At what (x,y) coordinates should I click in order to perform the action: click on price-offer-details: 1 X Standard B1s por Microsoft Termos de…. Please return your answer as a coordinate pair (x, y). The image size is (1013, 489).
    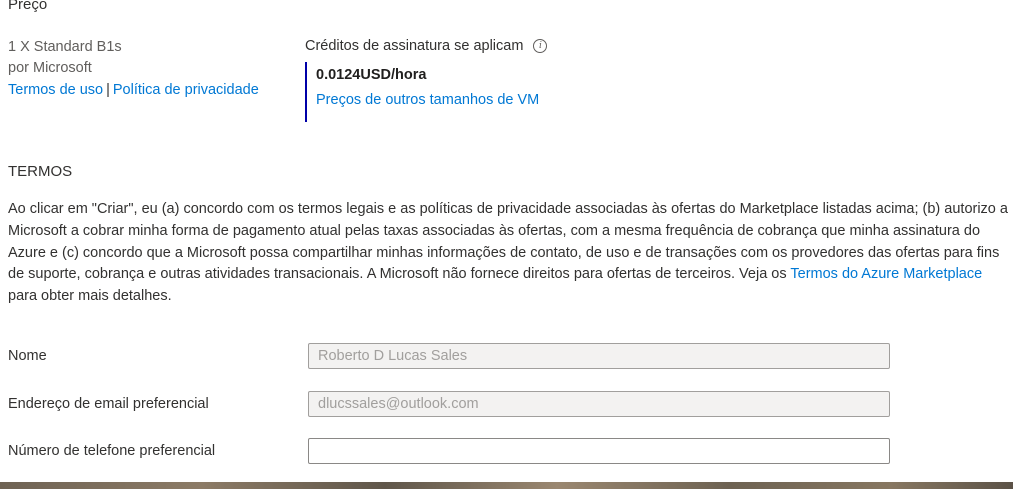
    Looking at the image, I should click on (133, 68).